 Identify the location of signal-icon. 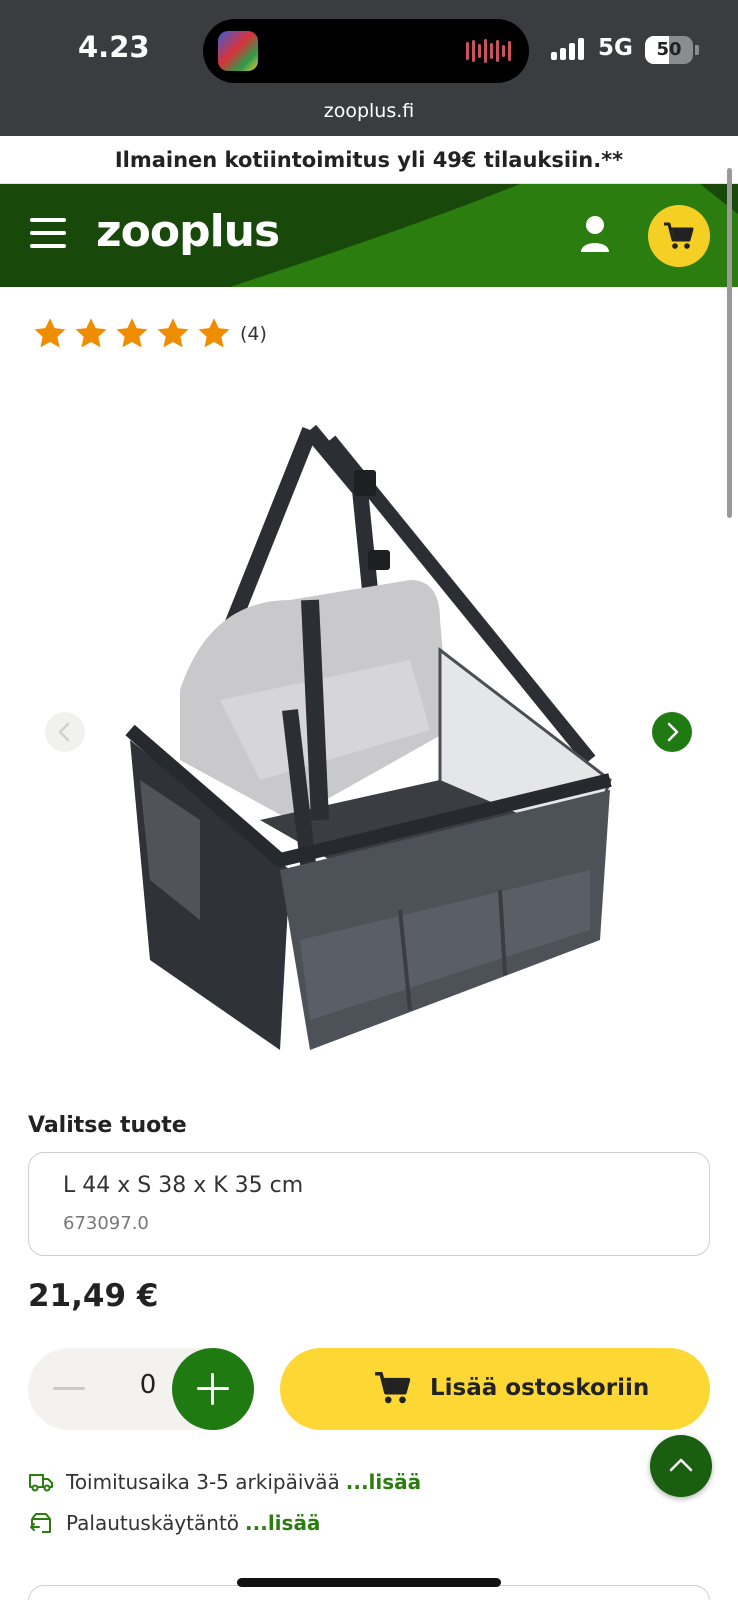
(567, 49).